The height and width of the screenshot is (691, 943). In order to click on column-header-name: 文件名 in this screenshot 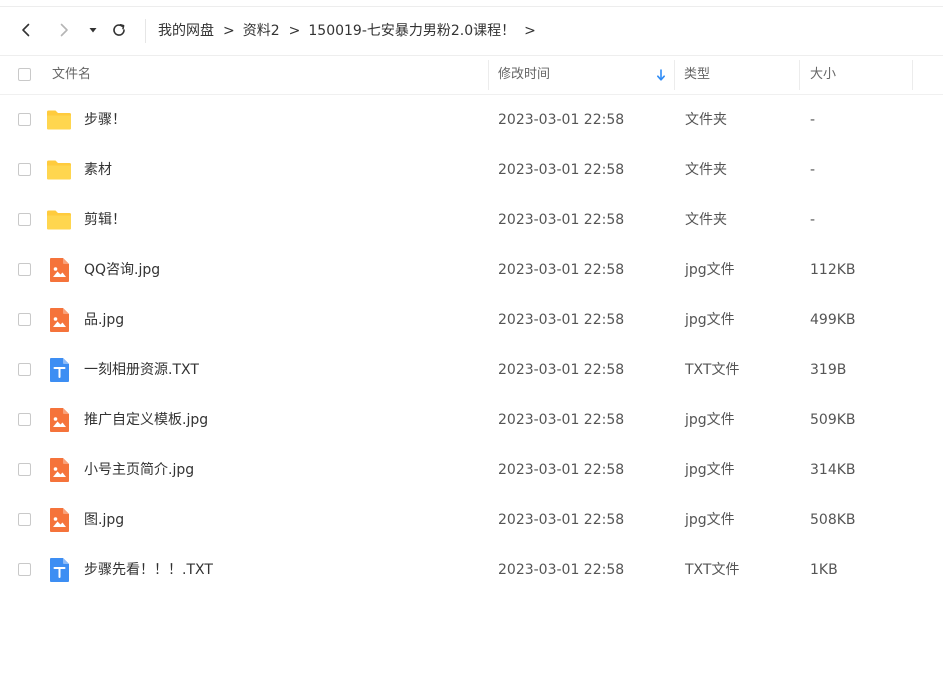, I will do `click(71, 75)`.